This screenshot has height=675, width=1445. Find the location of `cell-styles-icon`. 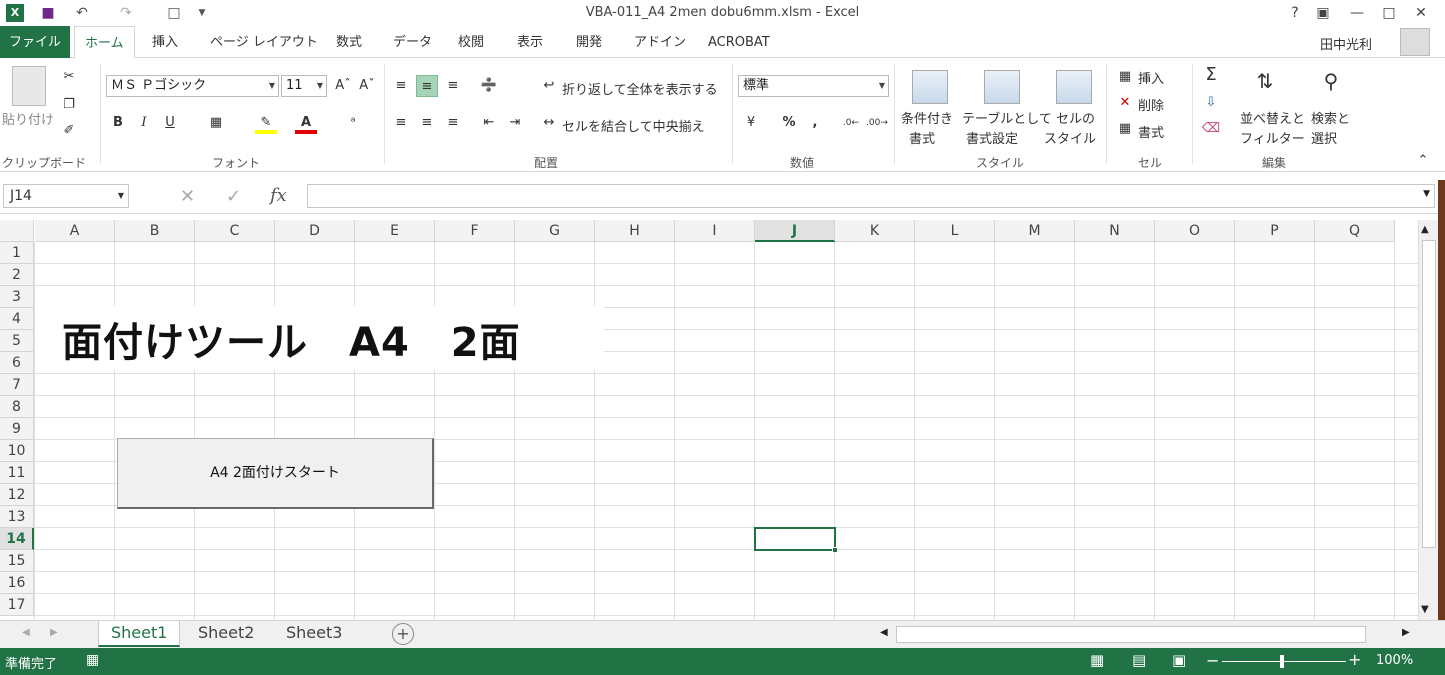

cell-styles-icon is located at coordinates (1074, 87).